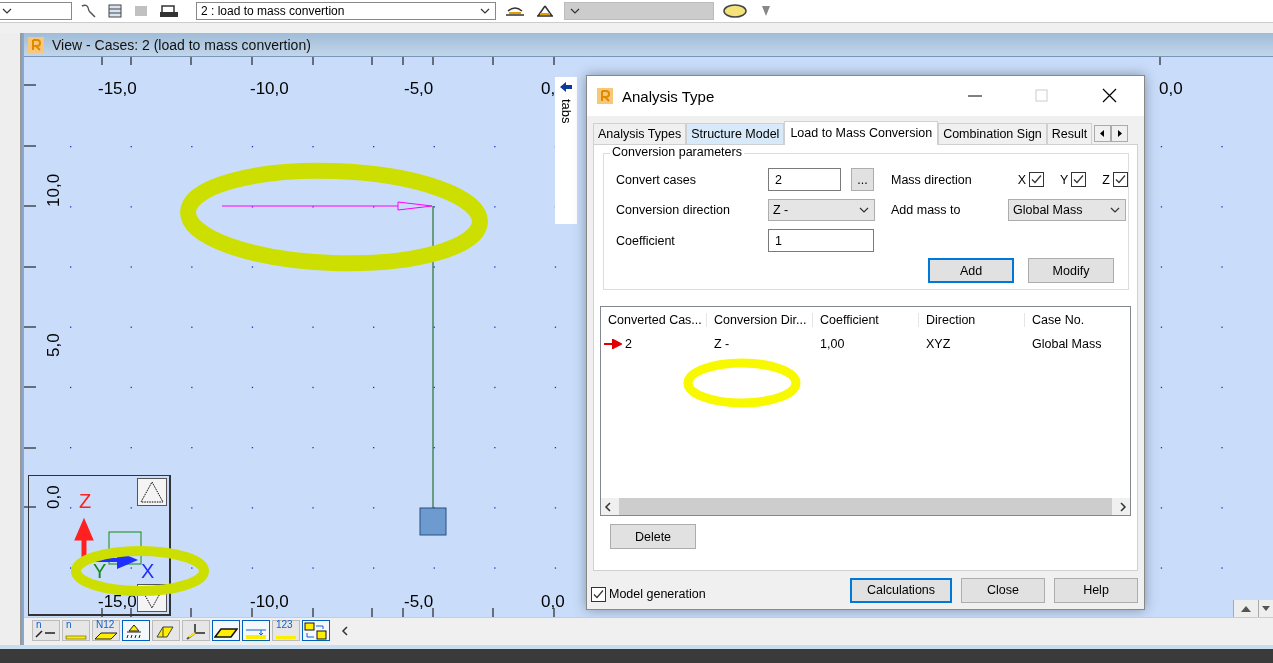 The width and height of the screenshot is (1273, 663). What do you see at coordinates (821, 240) in the screenshot?
I see `input-field: 1` at bounding box center [821, 240].